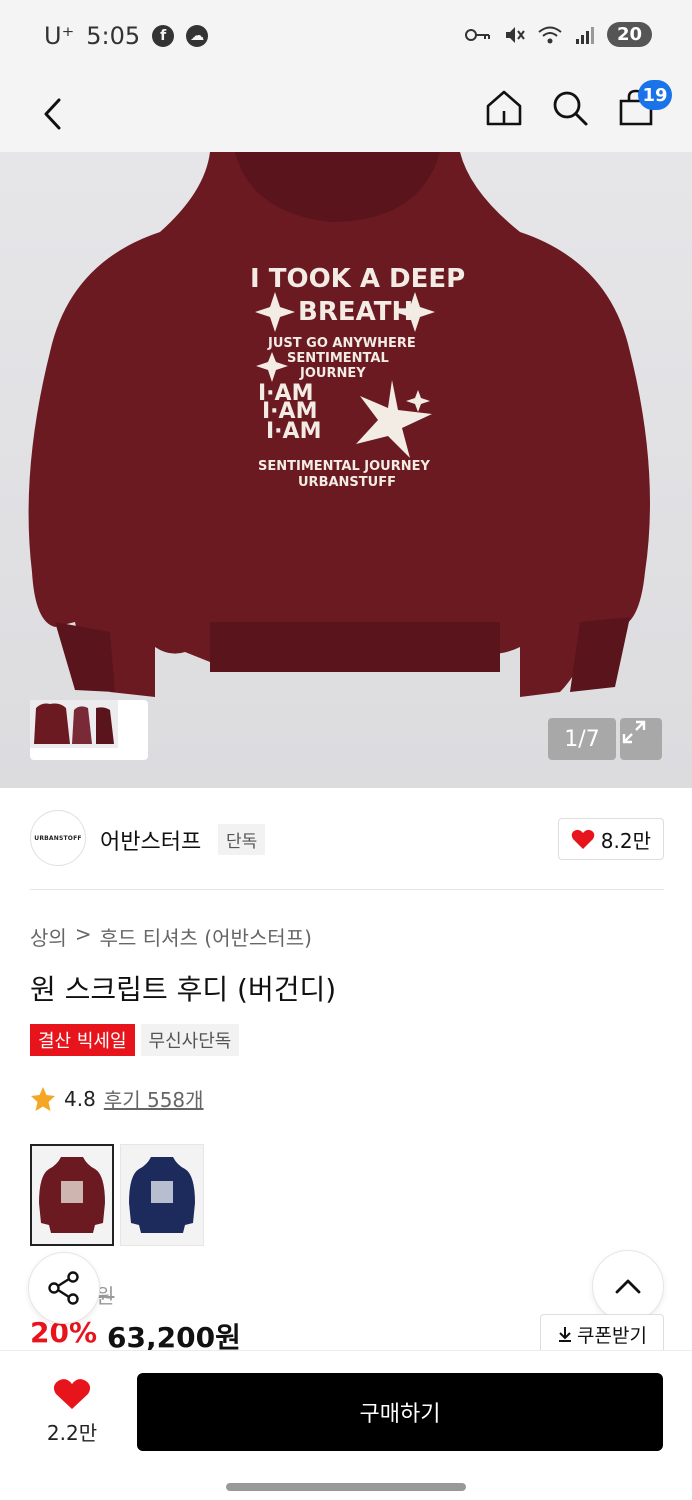  I want to click on expand-icon, so click(634, 732).